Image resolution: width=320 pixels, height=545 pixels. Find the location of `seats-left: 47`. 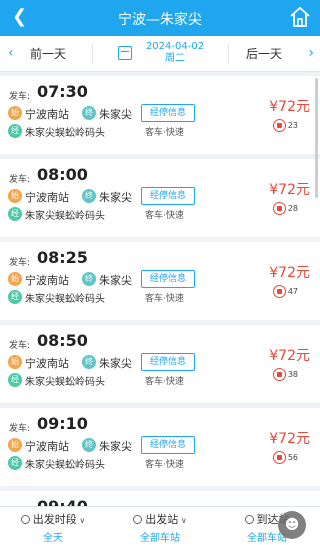

seats-left: 47 is located at coordinates (292, 291).